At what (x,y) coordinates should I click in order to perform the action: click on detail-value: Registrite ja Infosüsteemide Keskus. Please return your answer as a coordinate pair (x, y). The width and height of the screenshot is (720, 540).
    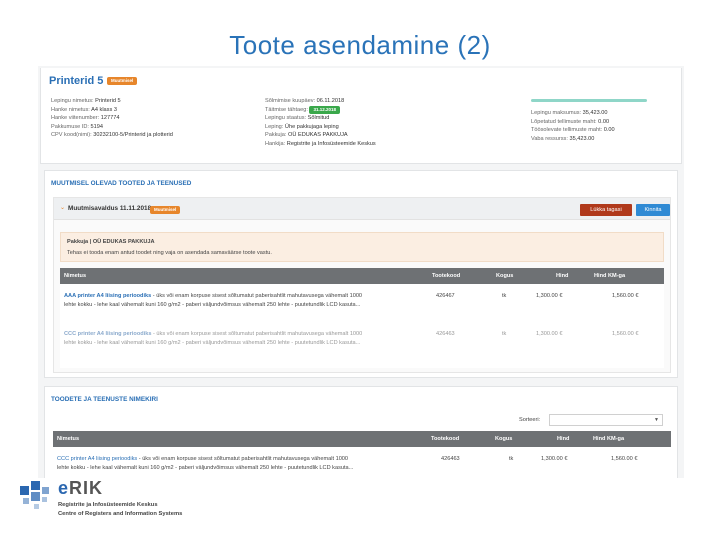
    Looking at the image, I should click on (331, 143).